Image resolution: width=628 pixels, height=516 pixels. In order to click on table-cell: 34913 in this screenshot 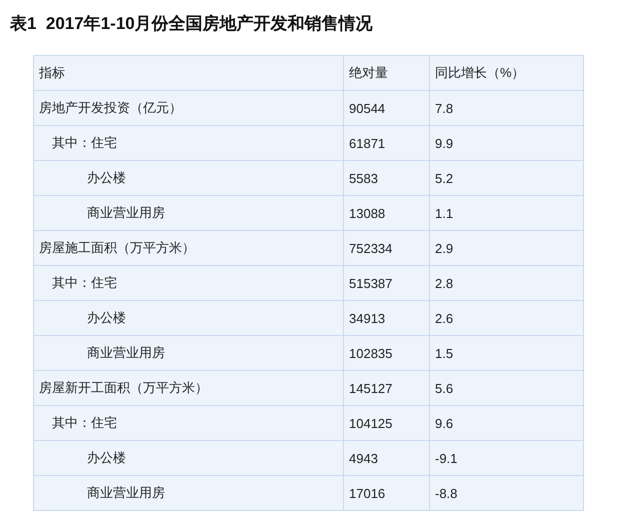, I will do `click(387, 318)`.